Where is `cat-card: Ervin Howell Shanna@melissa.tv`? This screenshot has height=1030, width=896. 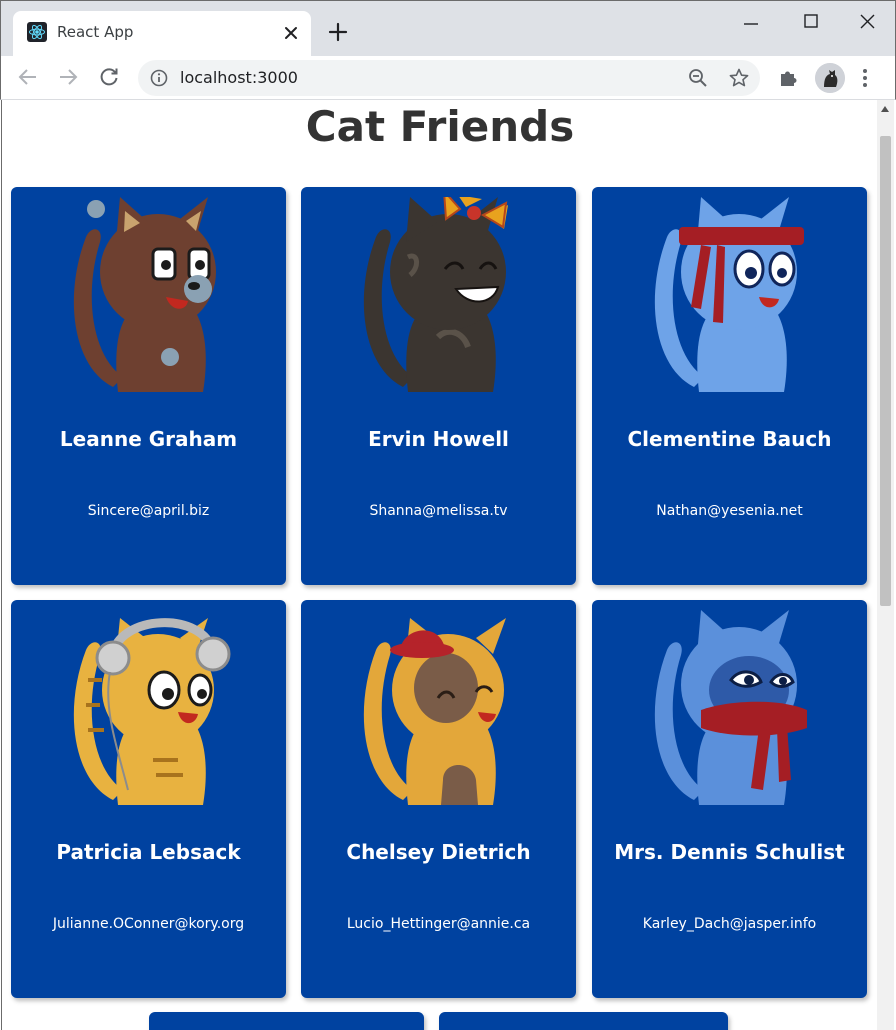 cat-card: Ervin Howell Shanna@melissa.tv is located at coordinates (438, 386).